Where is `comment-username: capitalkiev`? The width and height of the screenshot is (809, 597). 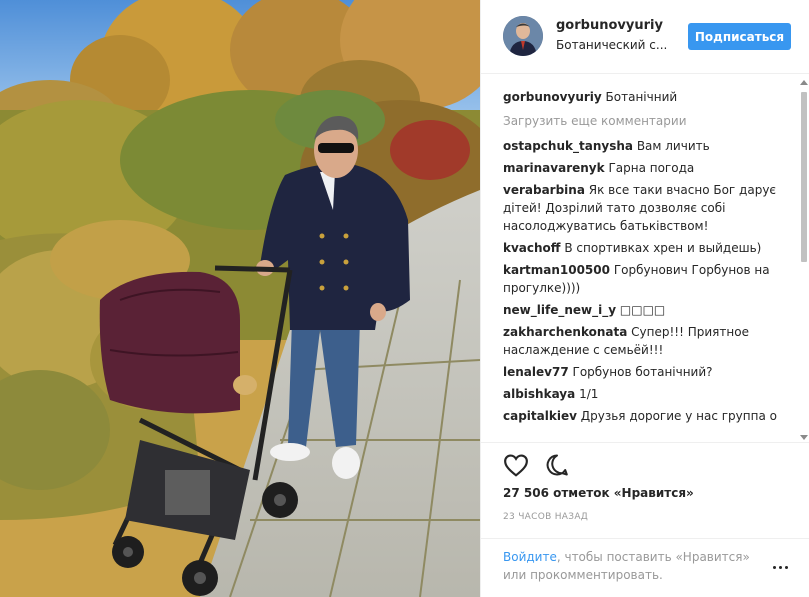 comment-username: capitalkiev is located at coordinates (540, 416).